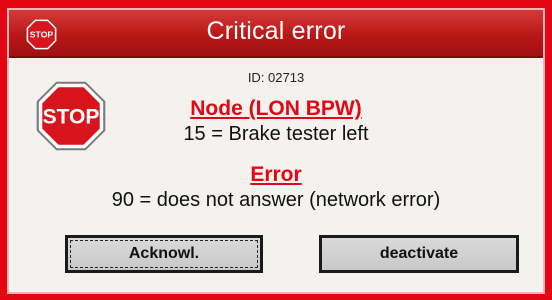  Describe the element at coordinates (276, 200) in the screenshot. I see `error-value: 90 = does not answer (network error)` at that location.